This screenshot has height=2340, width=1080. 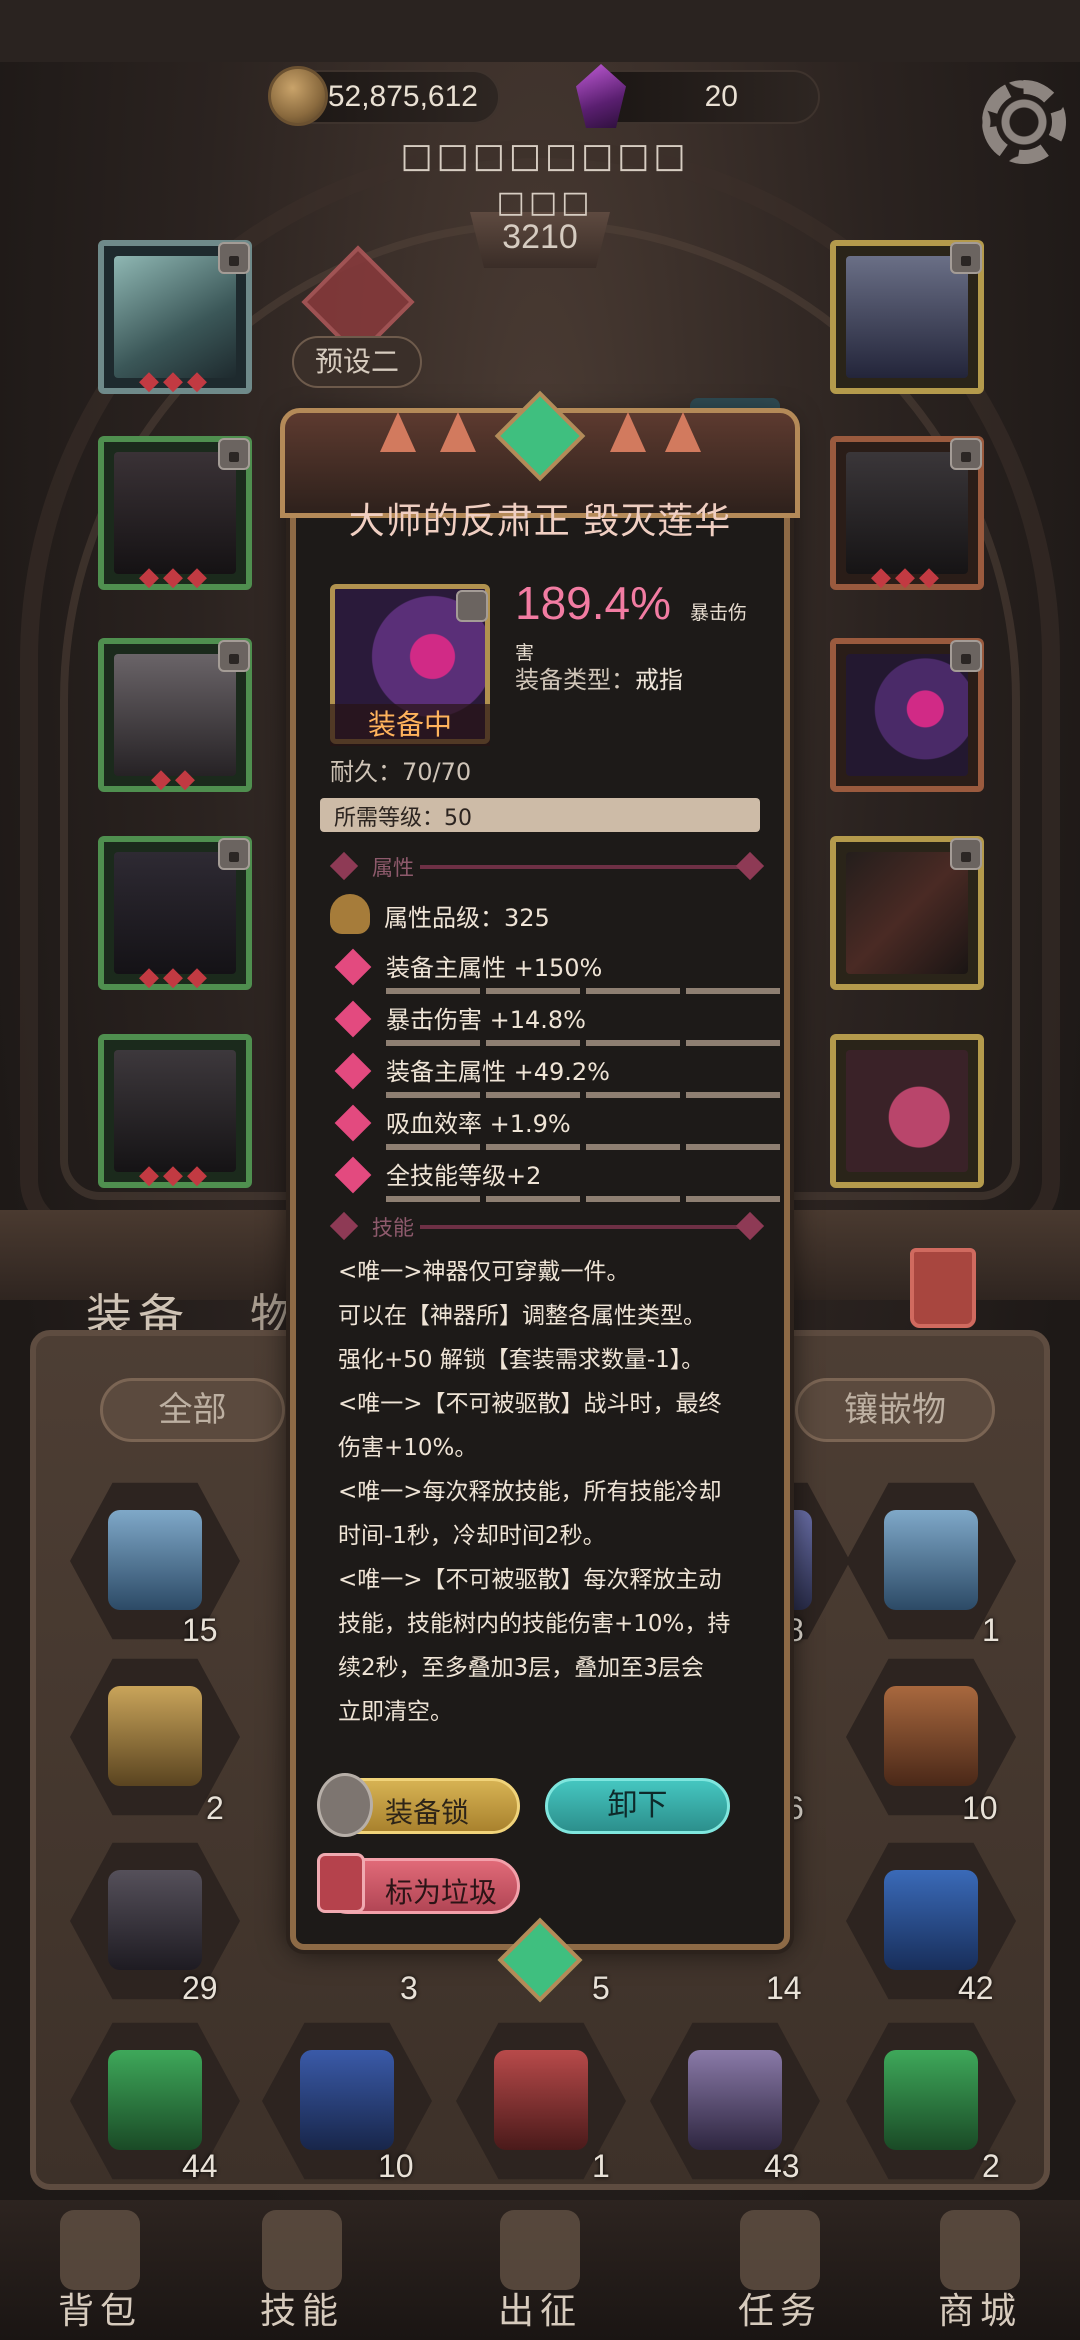 What do you see at coordinates (409, 1988) in the screenshot?
I see `item-count: 3` at bounding box center [409, 1988].